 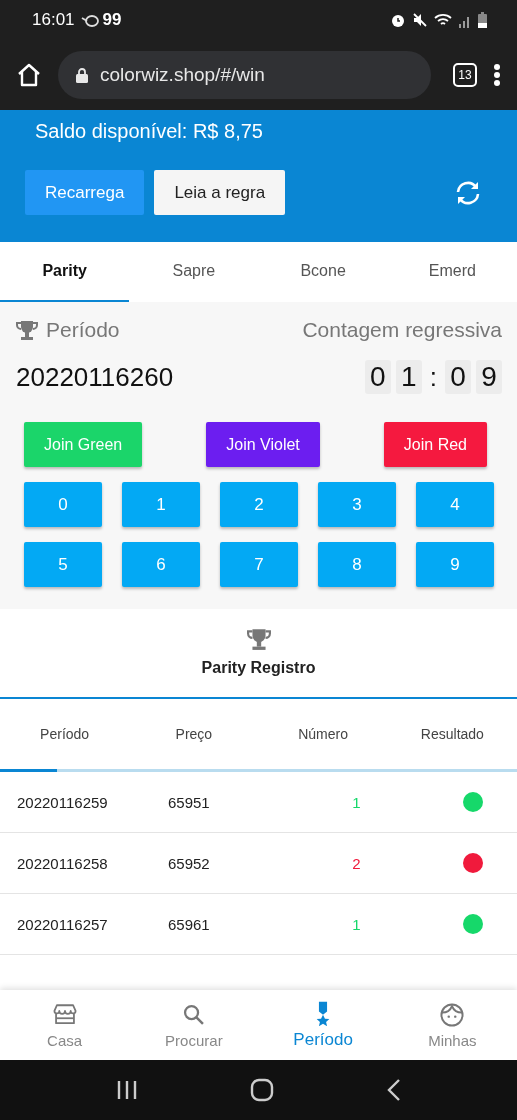 I want to click on countdown-label: Contagem regressiva, so click(x=402, y=330).